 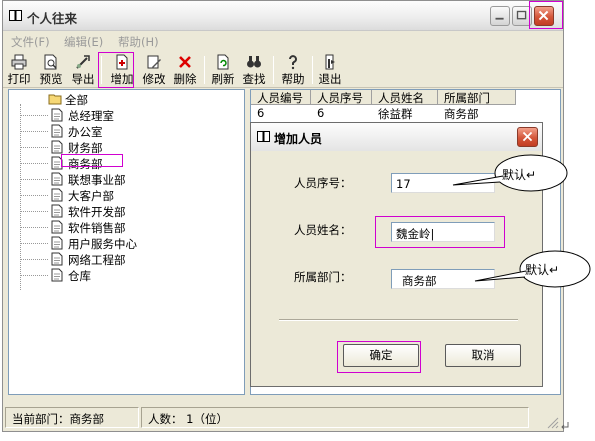 I want to click on delete-button: 删除, so click(x=185, y=70).